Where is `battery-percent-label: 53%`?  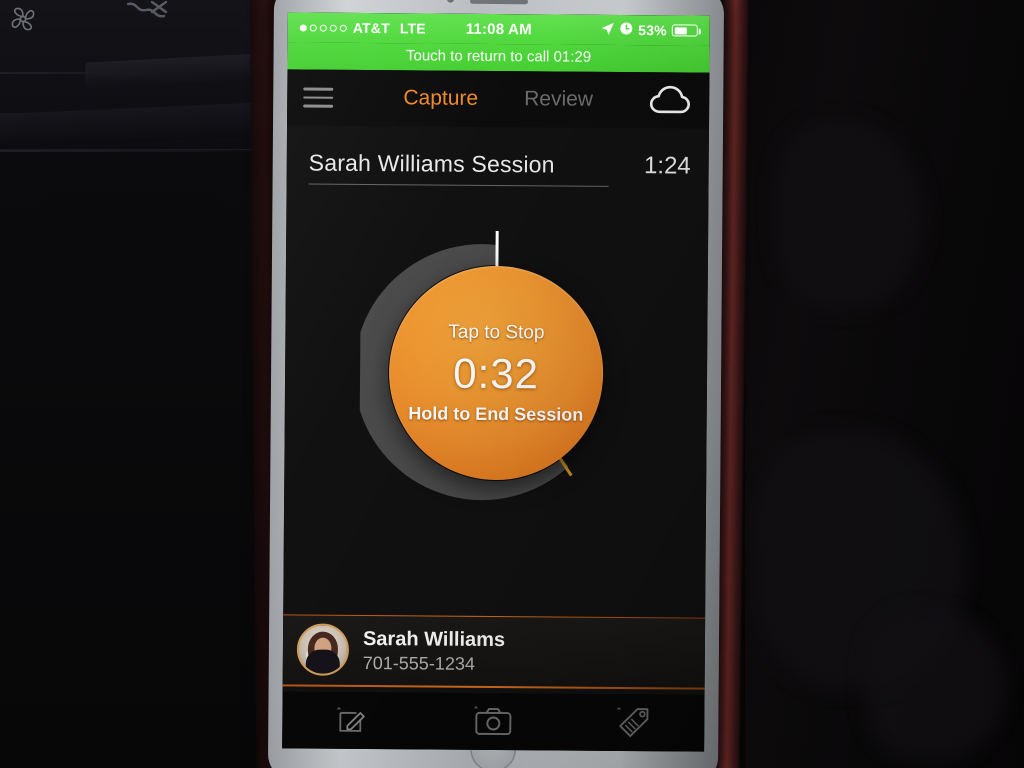
battery-percent-label: 53% is located at coordinates (652, 30).